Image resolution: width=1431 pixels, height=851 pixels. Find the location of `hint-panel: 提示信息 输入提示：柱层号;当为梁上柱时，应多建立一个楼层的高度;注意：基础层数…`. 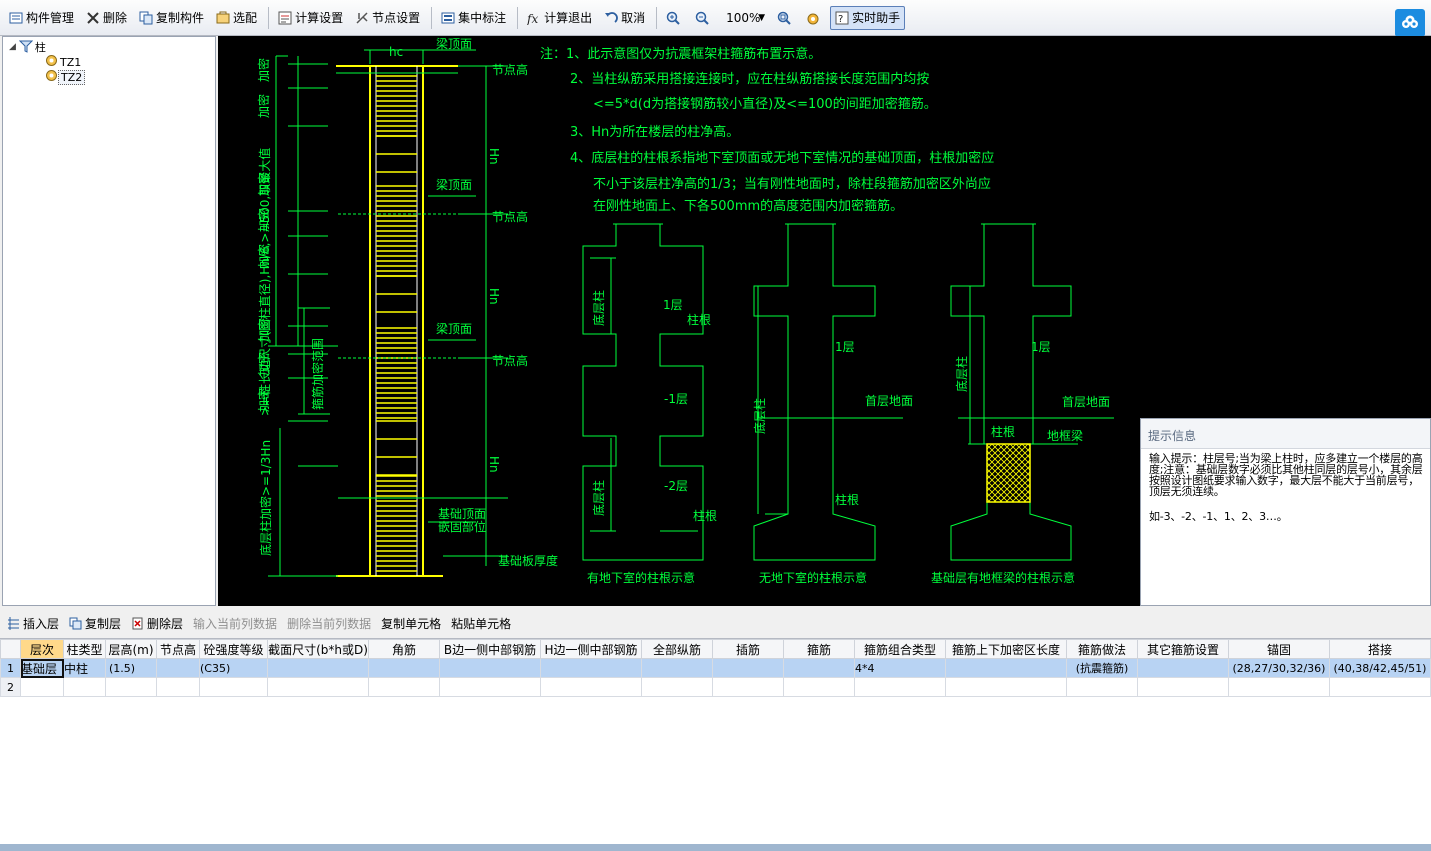

hint-panel: 提示信息 输入提示：柱层号;当为梁上柱时，应多建立一个楼层的高度;注意：基础层数… is located at coordinates (1285, 512).